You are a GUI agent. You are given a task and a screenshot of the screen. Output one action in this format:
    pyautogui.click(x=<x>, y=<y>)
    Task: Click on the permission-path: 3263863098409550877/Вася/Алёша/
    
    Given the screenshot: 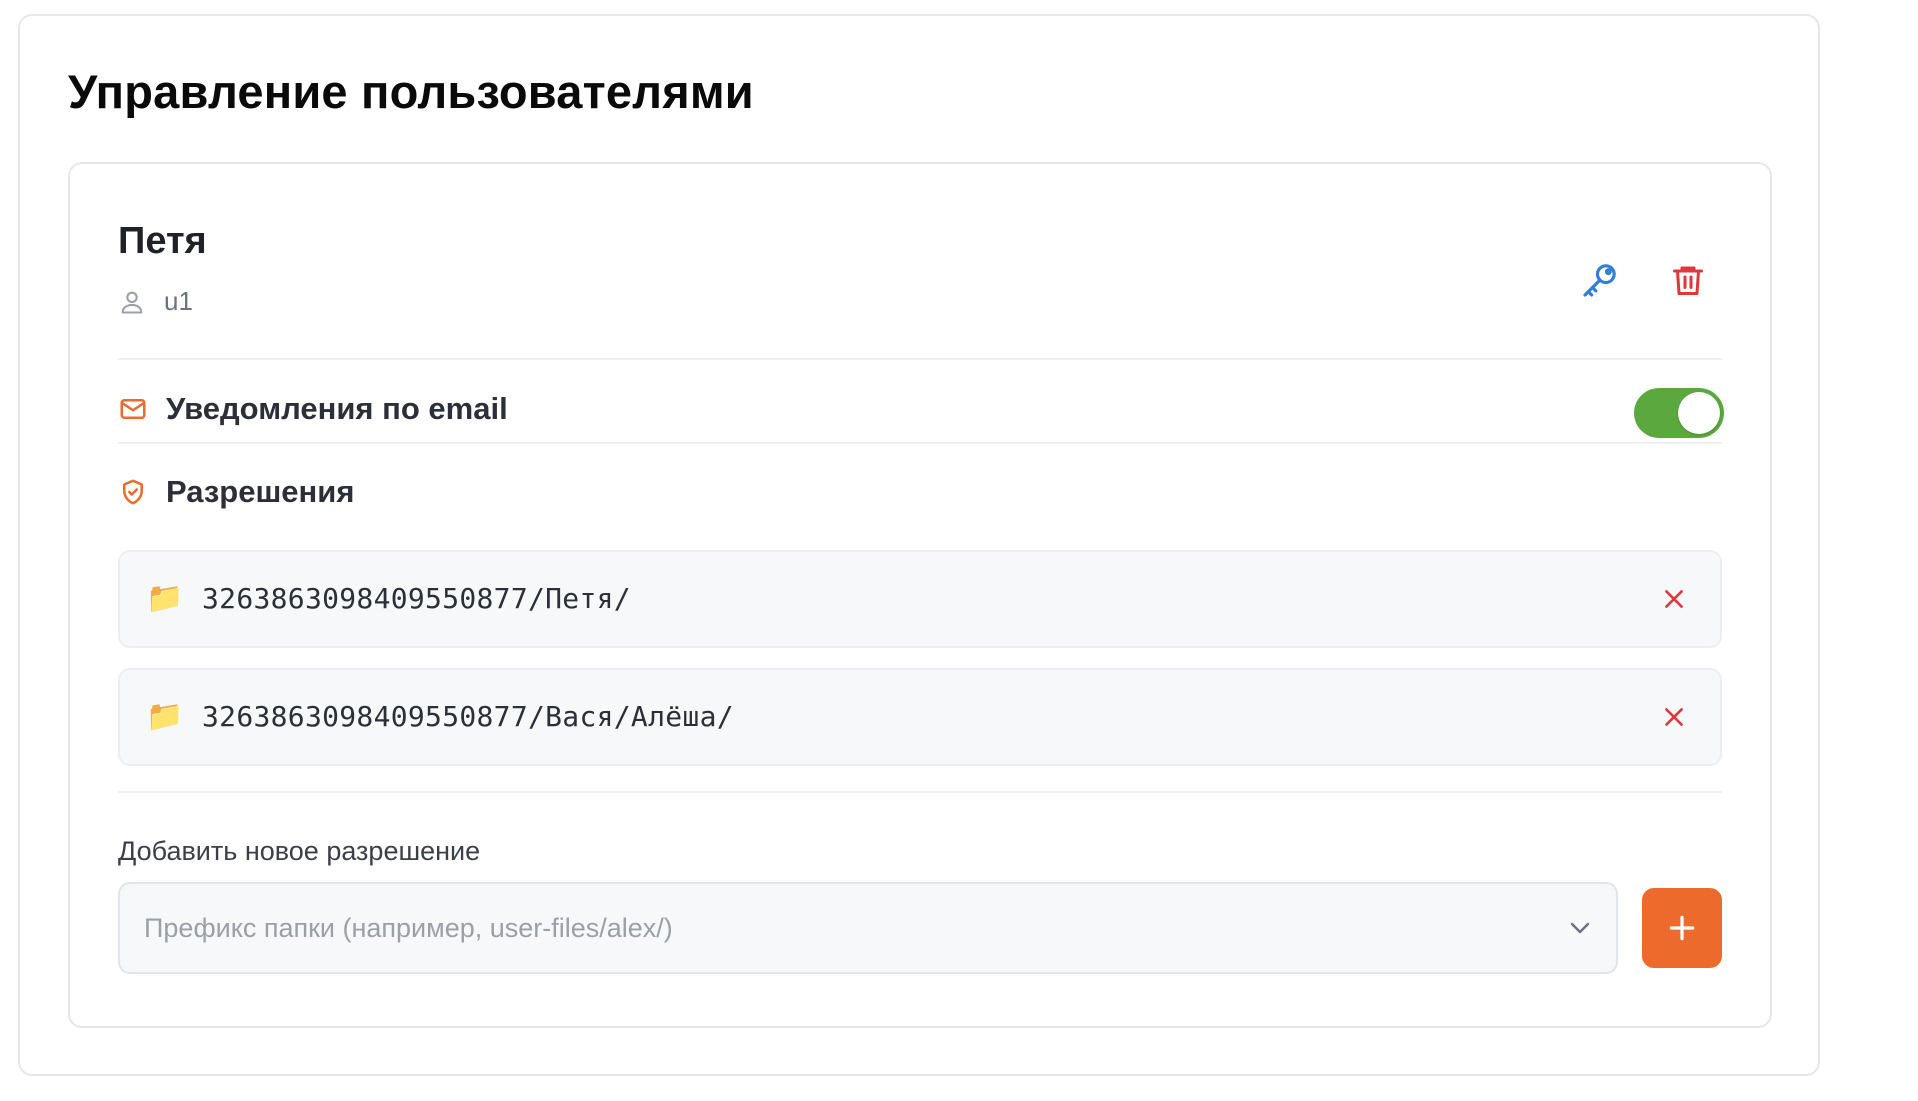 What is the action you would take?
    pyautogui.click(x=468, y=716)
    